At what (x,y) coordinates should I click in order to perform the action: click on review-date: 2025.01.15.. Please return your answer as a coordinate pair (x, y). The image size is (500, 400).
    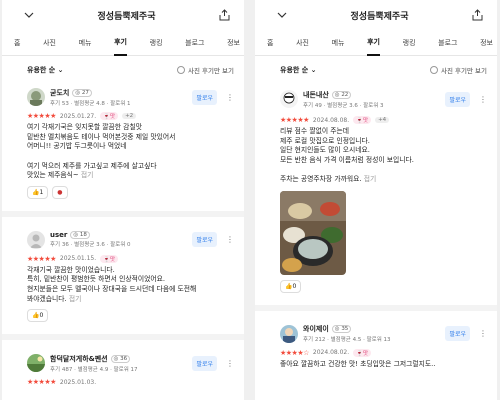
    Looking at the image, I should click on (78, 259).